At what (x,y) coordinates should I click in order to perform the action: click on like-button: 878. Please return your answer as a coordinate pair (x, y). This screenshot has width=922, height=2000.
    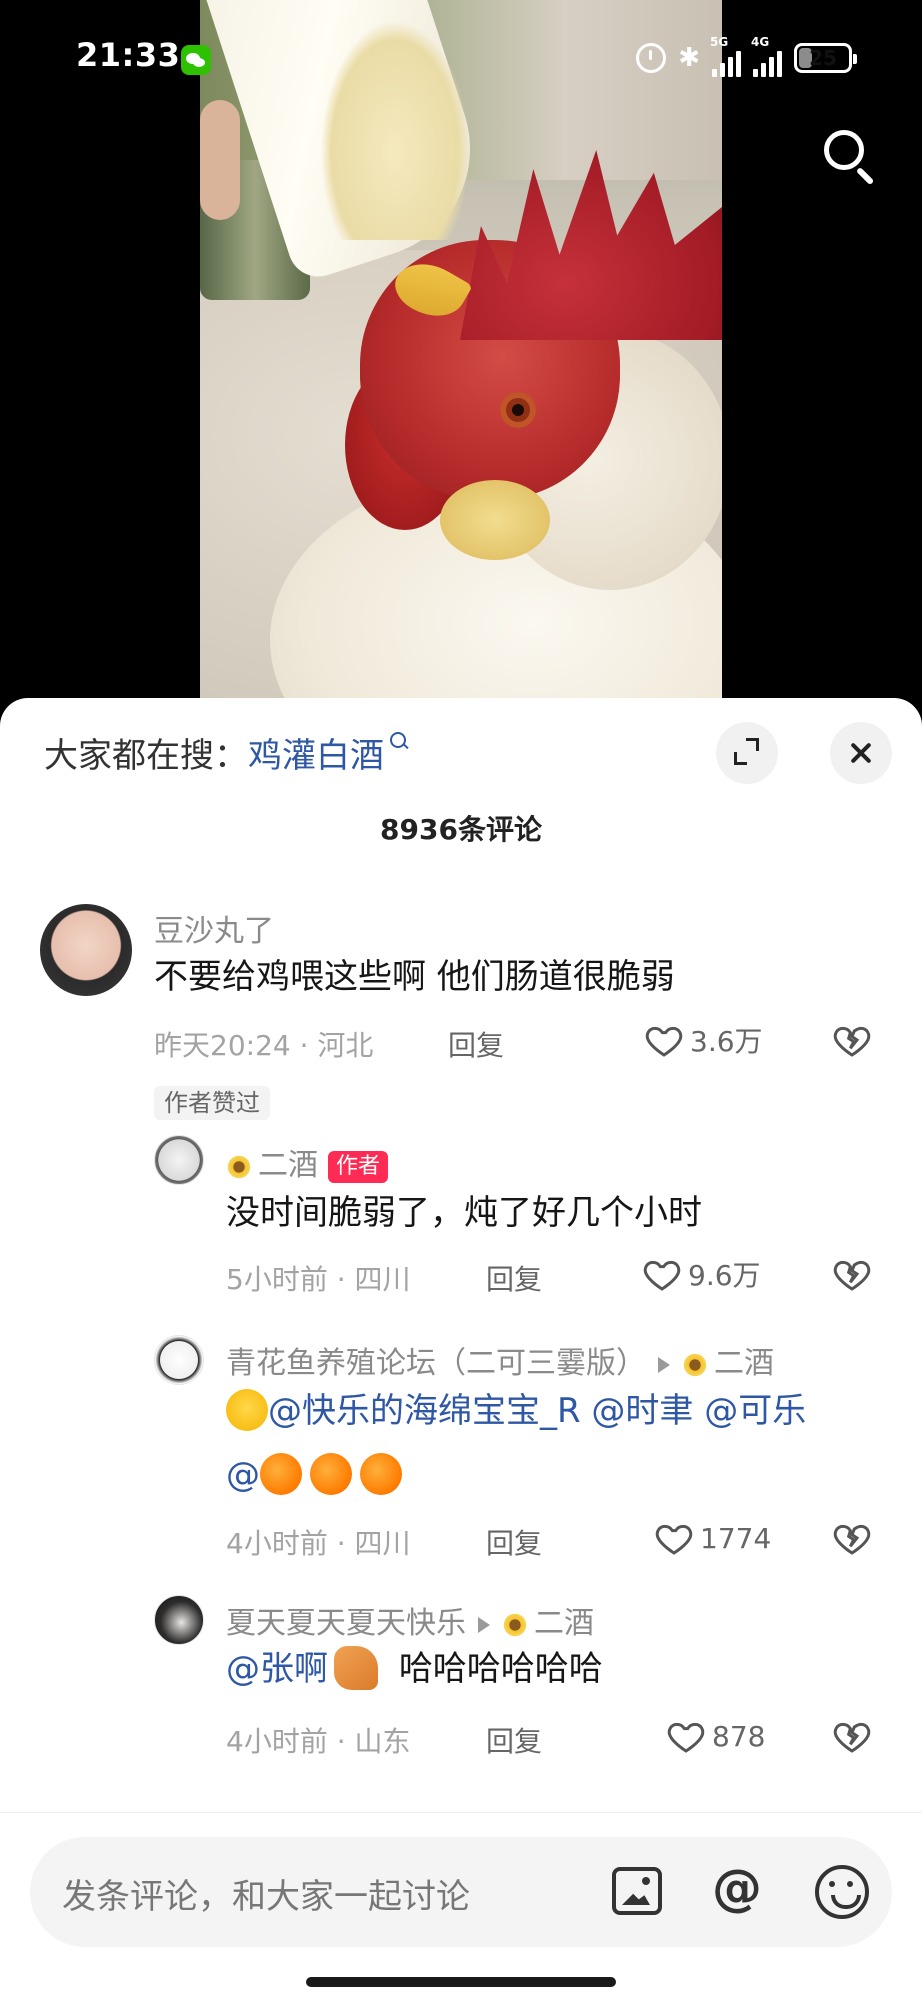
    Looking at the image, I should click on (715, 1736).